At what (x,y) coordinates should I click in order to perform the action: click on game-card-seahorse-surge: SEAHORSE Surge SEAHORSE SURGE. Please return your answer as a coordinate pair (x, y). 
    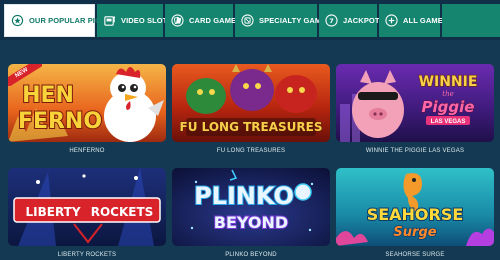
    Looking at the image, I should click on (415, 213).